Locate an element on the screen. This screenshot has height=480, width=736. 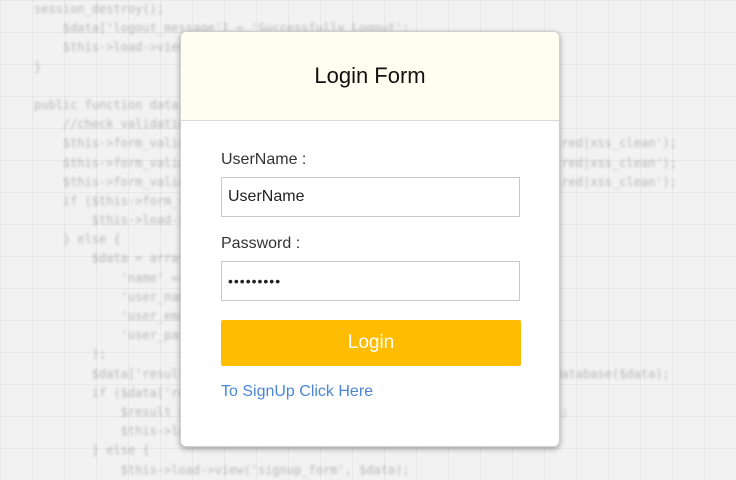
background-code-line: $this->load->view('signup_form', $data); is located at coordinates (222, 469).